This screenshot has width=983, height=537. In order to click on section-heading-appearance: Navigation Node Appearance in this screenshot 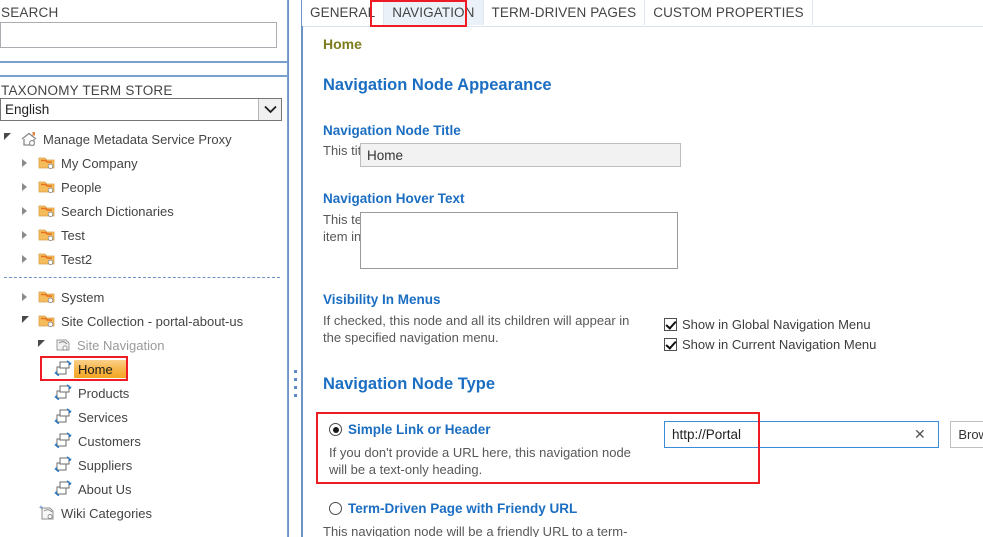, I will do `click(437, 85)`.